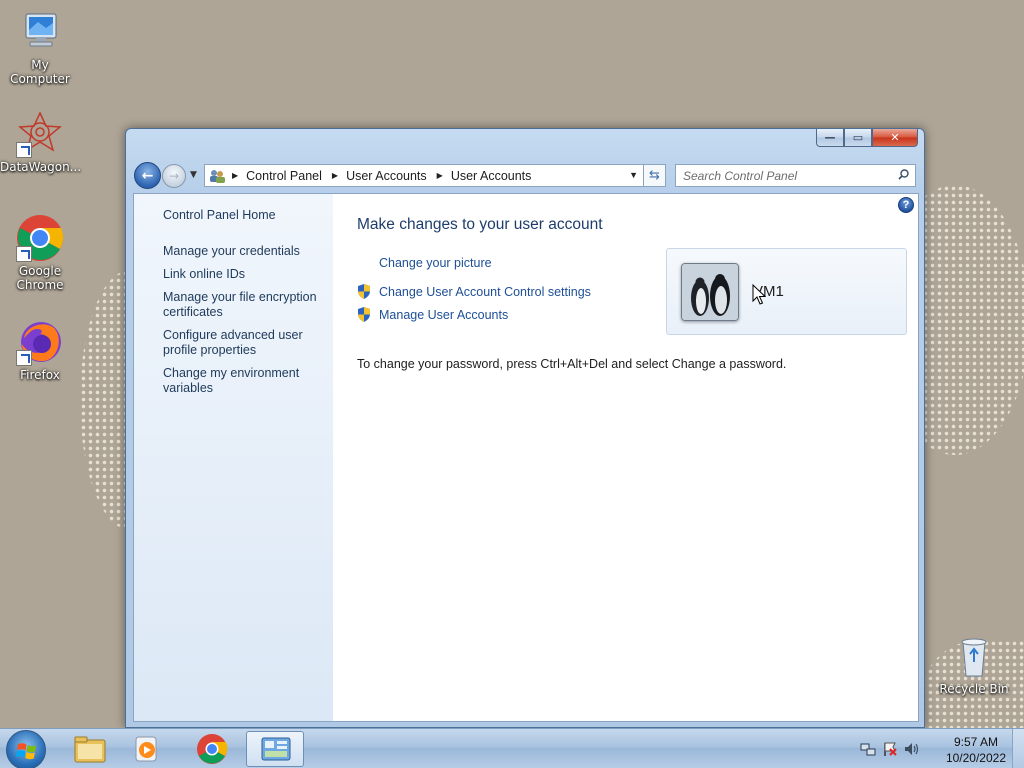 The image size is (1024, 768). I want to click on folder-icon, so click(90, 749).